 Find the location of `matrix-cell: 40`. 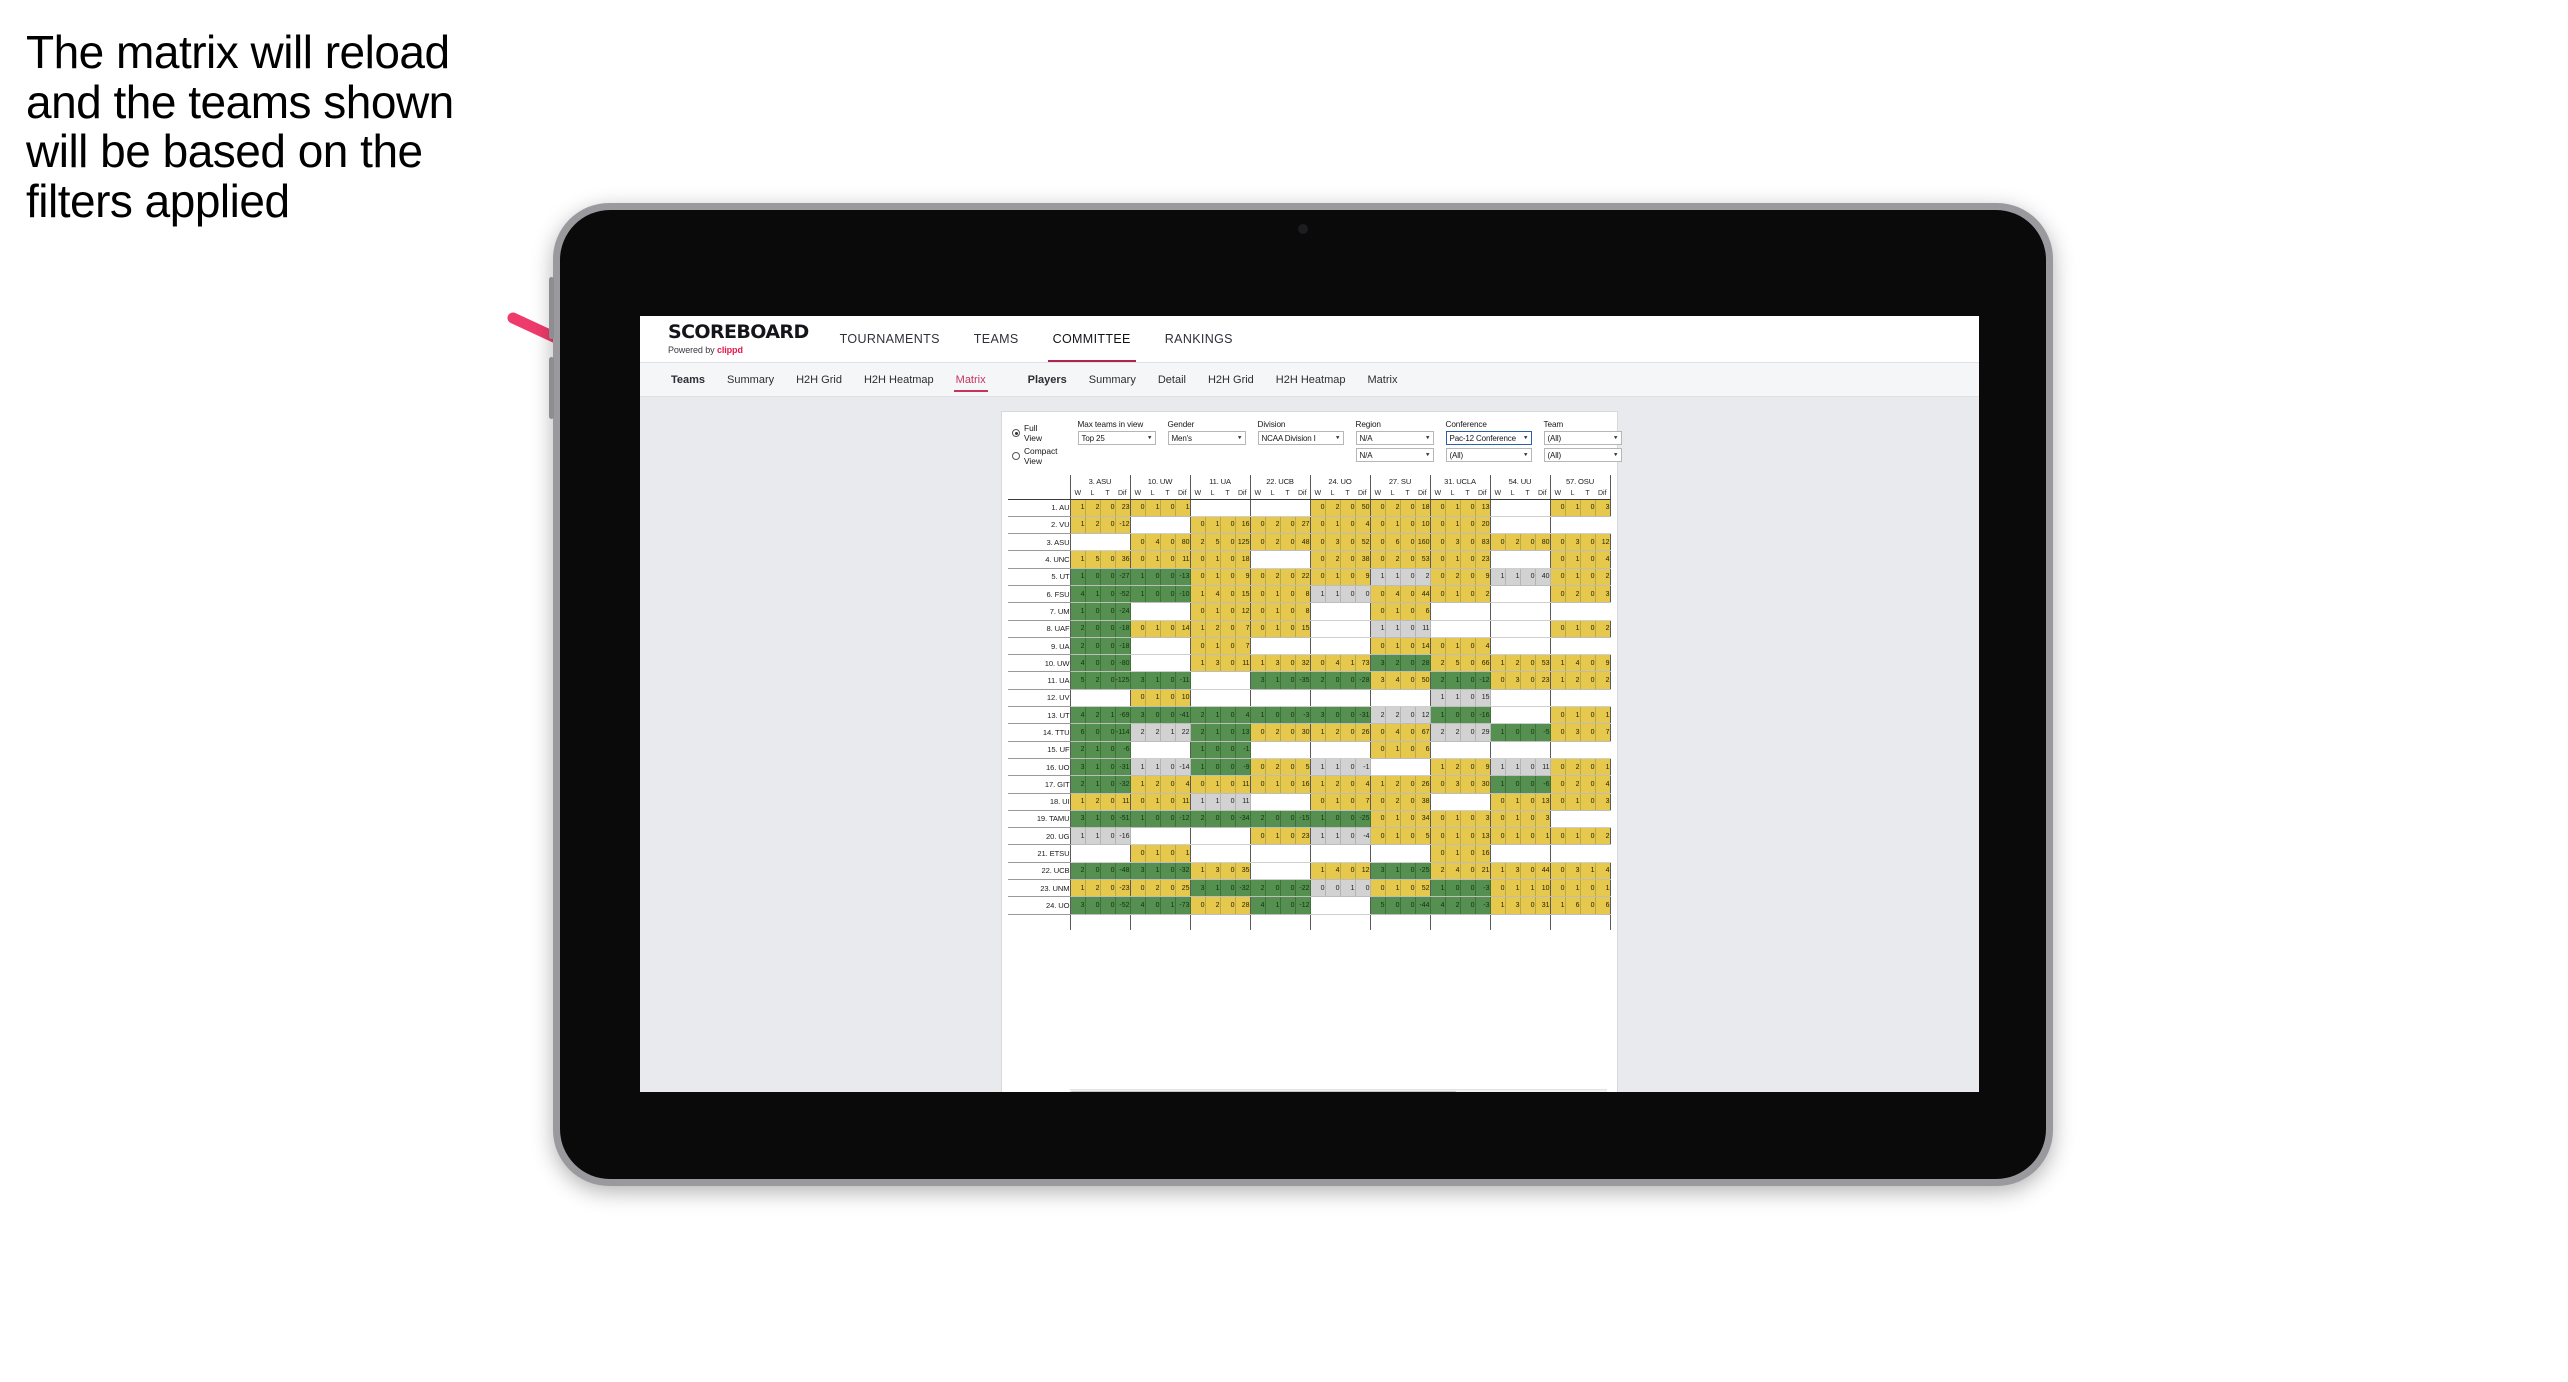

matrix-cell: 40 is located at coordinates (1543, 577).